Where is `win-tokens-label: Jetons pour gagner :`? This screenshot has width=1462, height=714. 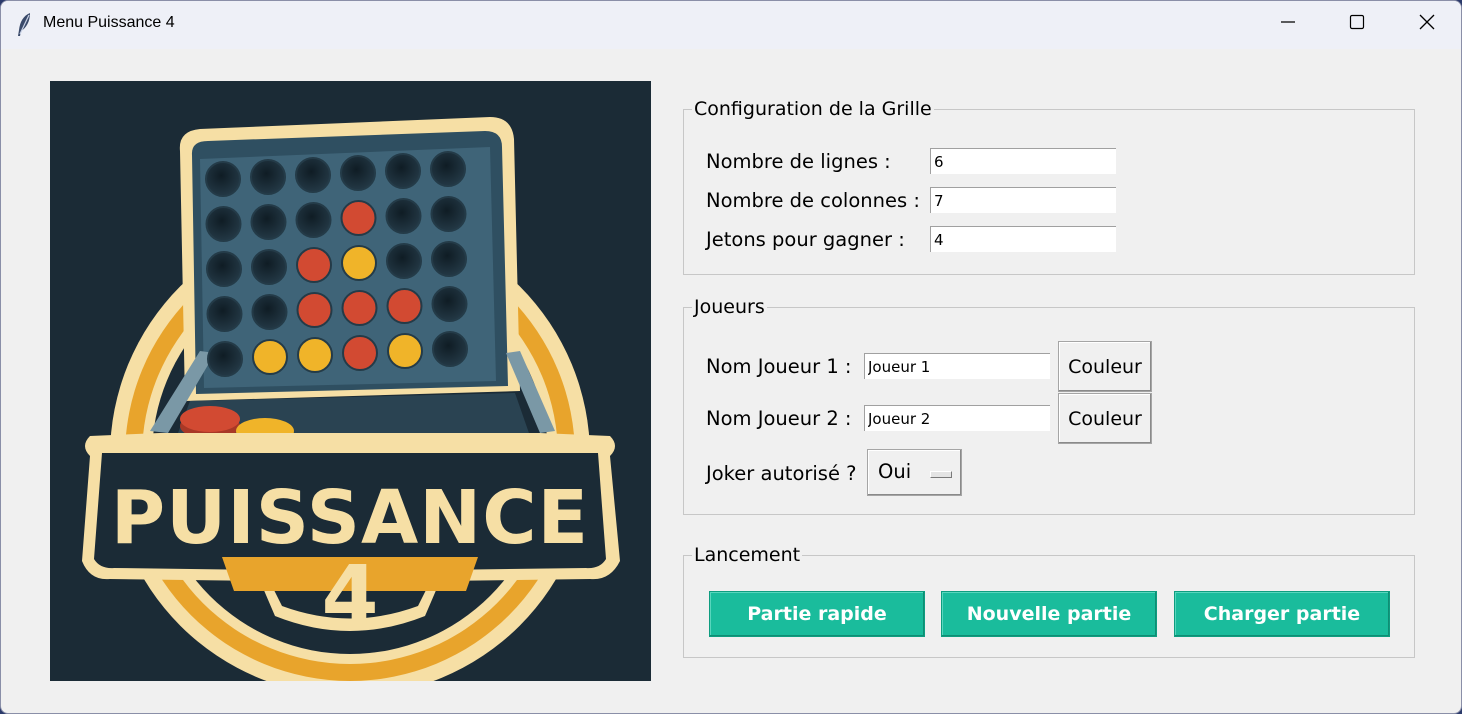 win-tokens-label: Jetons pour gagner : is located at coordinates (805, 239).